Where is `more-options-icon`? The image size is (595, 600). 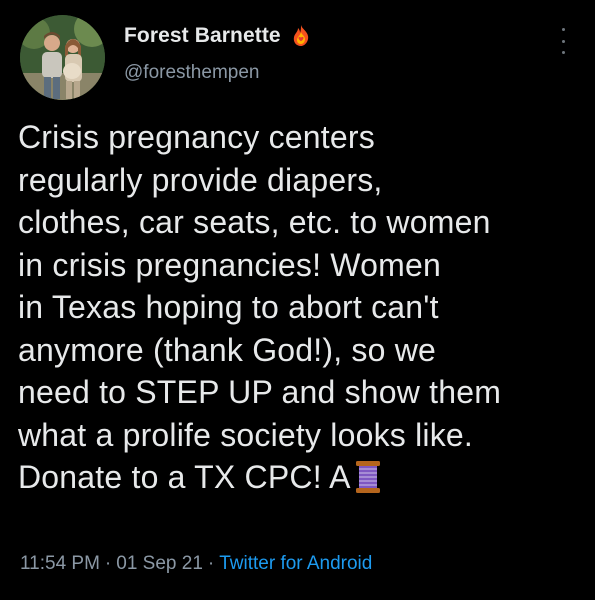 more-options-icon is located at coordinates (563, 41).